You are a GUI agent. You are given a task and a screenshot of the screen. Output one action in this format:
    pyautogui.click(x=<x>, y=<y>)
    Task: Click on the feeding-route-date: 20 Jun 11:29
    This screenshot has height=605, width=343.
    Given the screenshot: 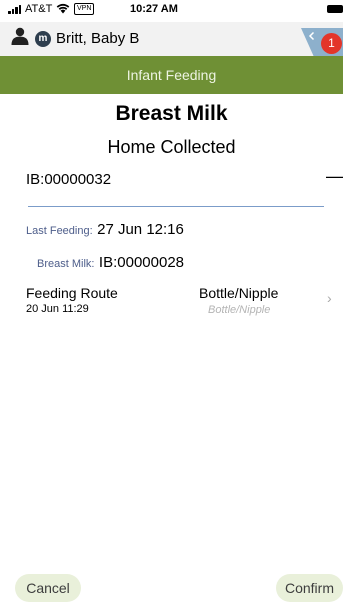 What is the action you would take?
    pyautogui.click(x=57, y=309)
    